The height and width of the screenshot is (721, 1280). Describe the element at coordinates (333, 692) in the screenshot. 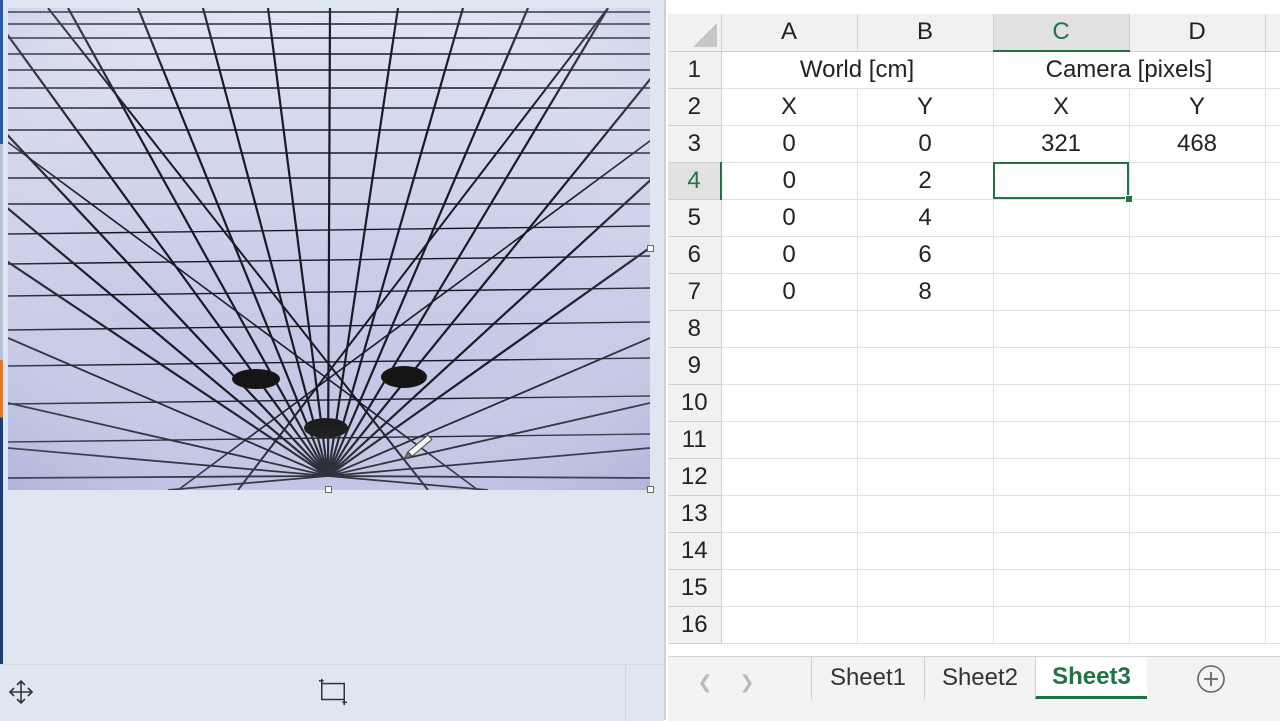

I see `crop-tool-button` at that location.